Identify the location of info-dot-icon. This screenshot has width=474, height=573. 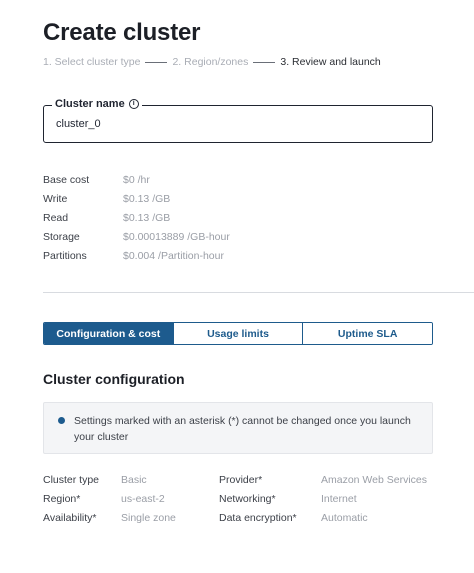
(61, 420).